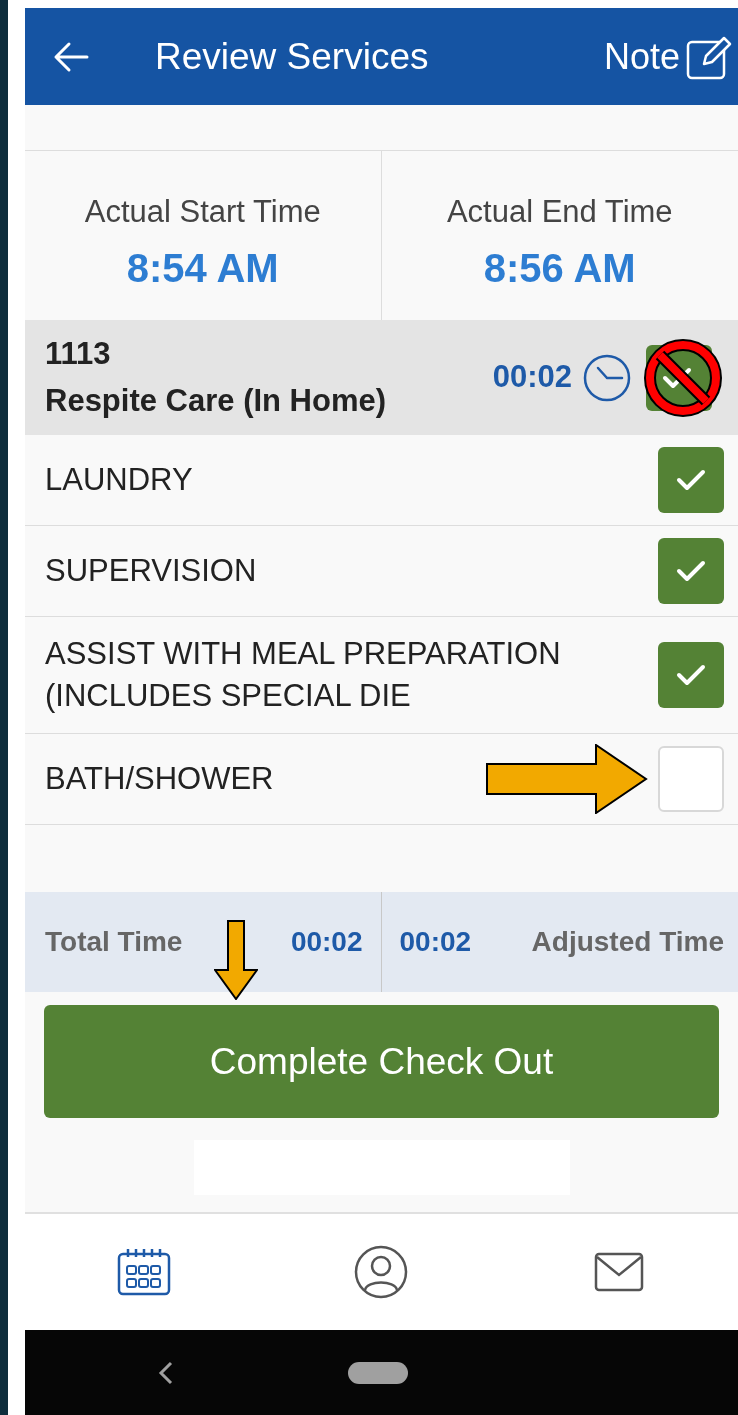  I want to click on service-name: Respite Care (In Home), so click(216, 400).